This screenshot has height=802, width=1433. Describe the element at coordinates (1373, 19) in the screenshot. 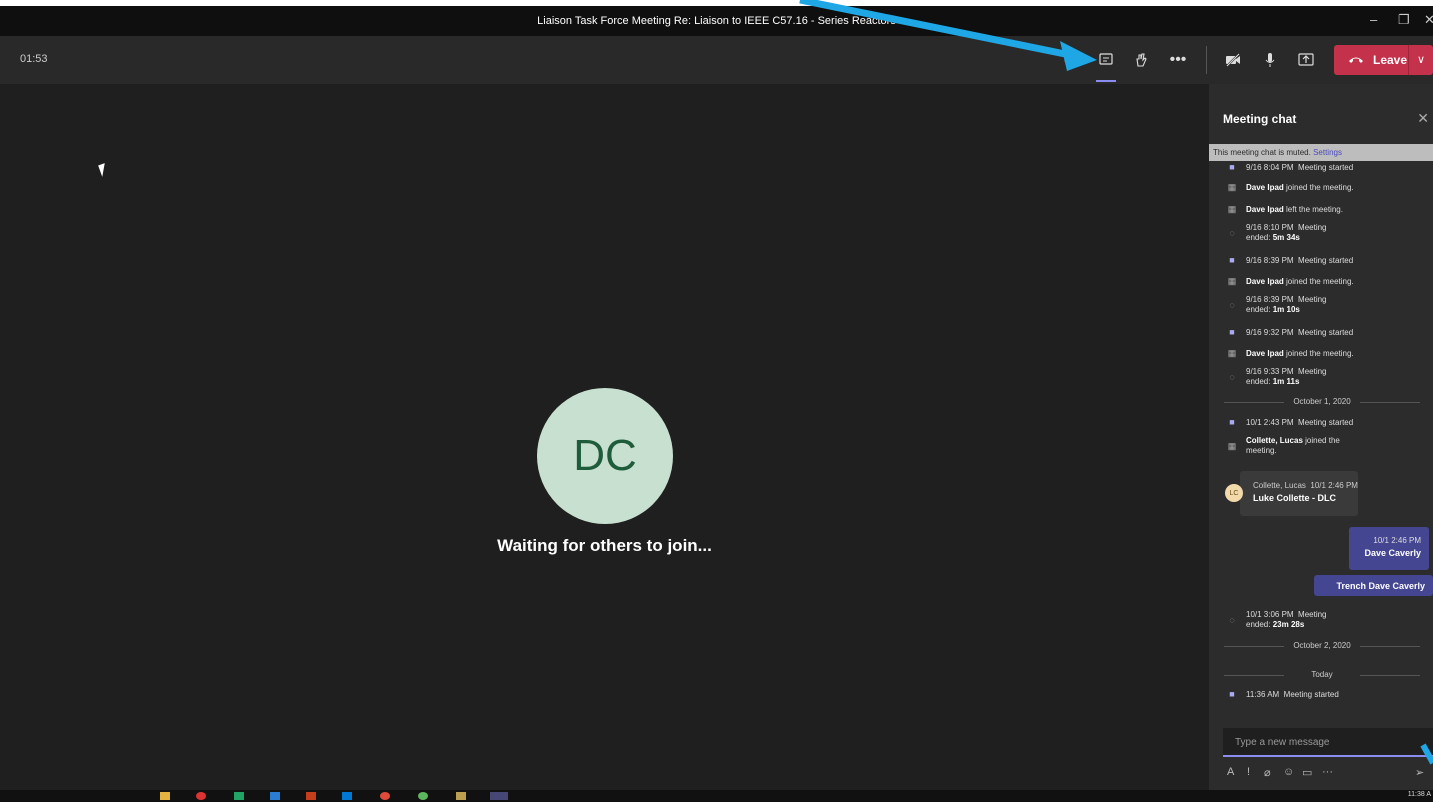

I see `minimize-icon: –` at that location.